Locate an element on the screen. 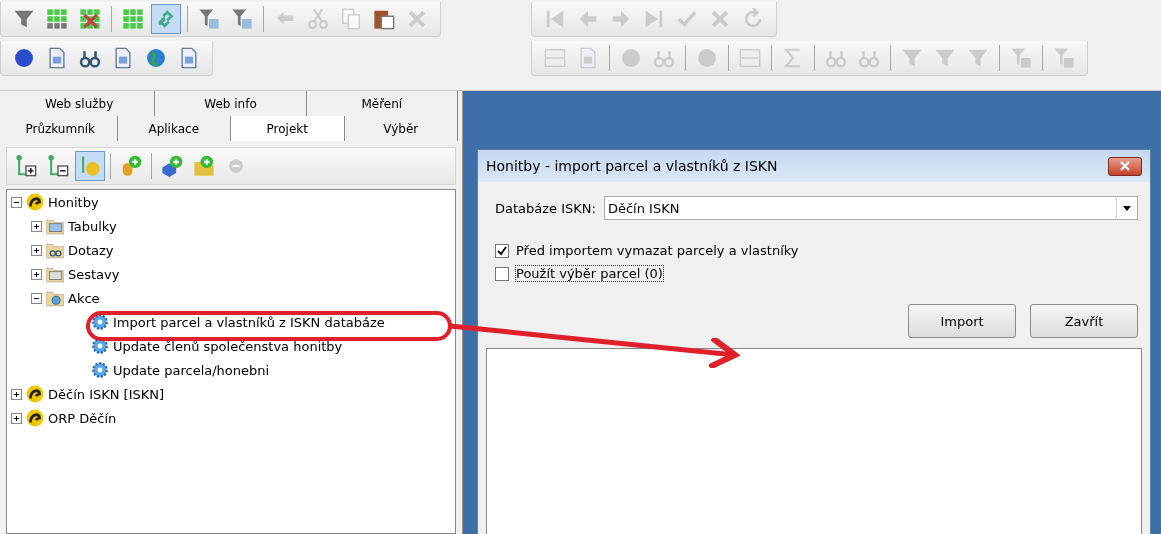  dialog-button: Import is located at coordinates (962, 321).